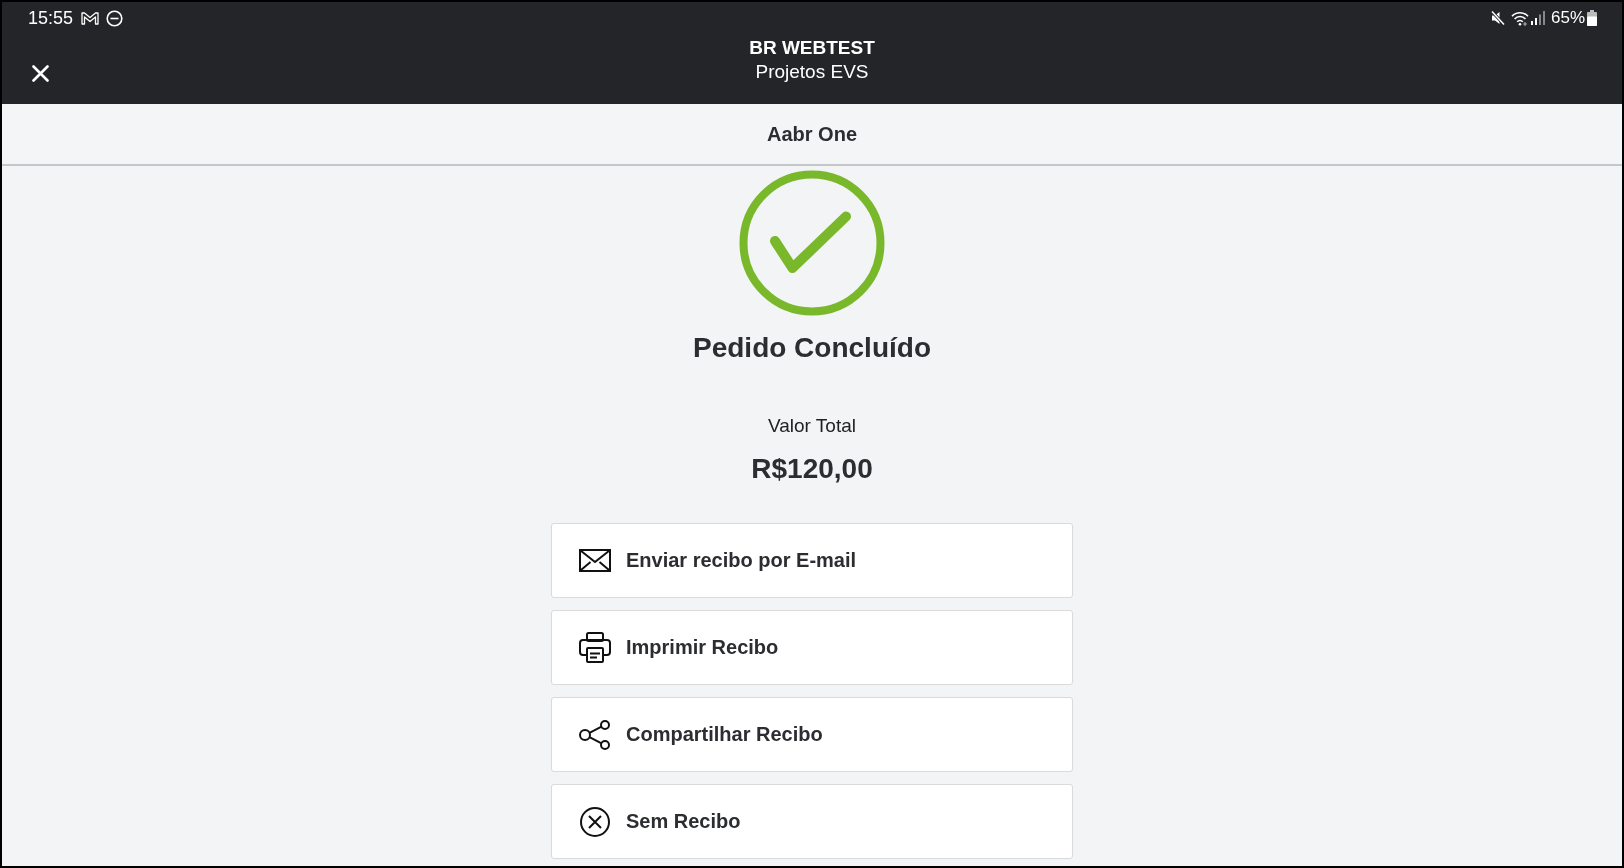 Image resolution: width=1624 pixels, height=868 pixels. I want to click on battery-percent: 65%, so click(1567, 18).